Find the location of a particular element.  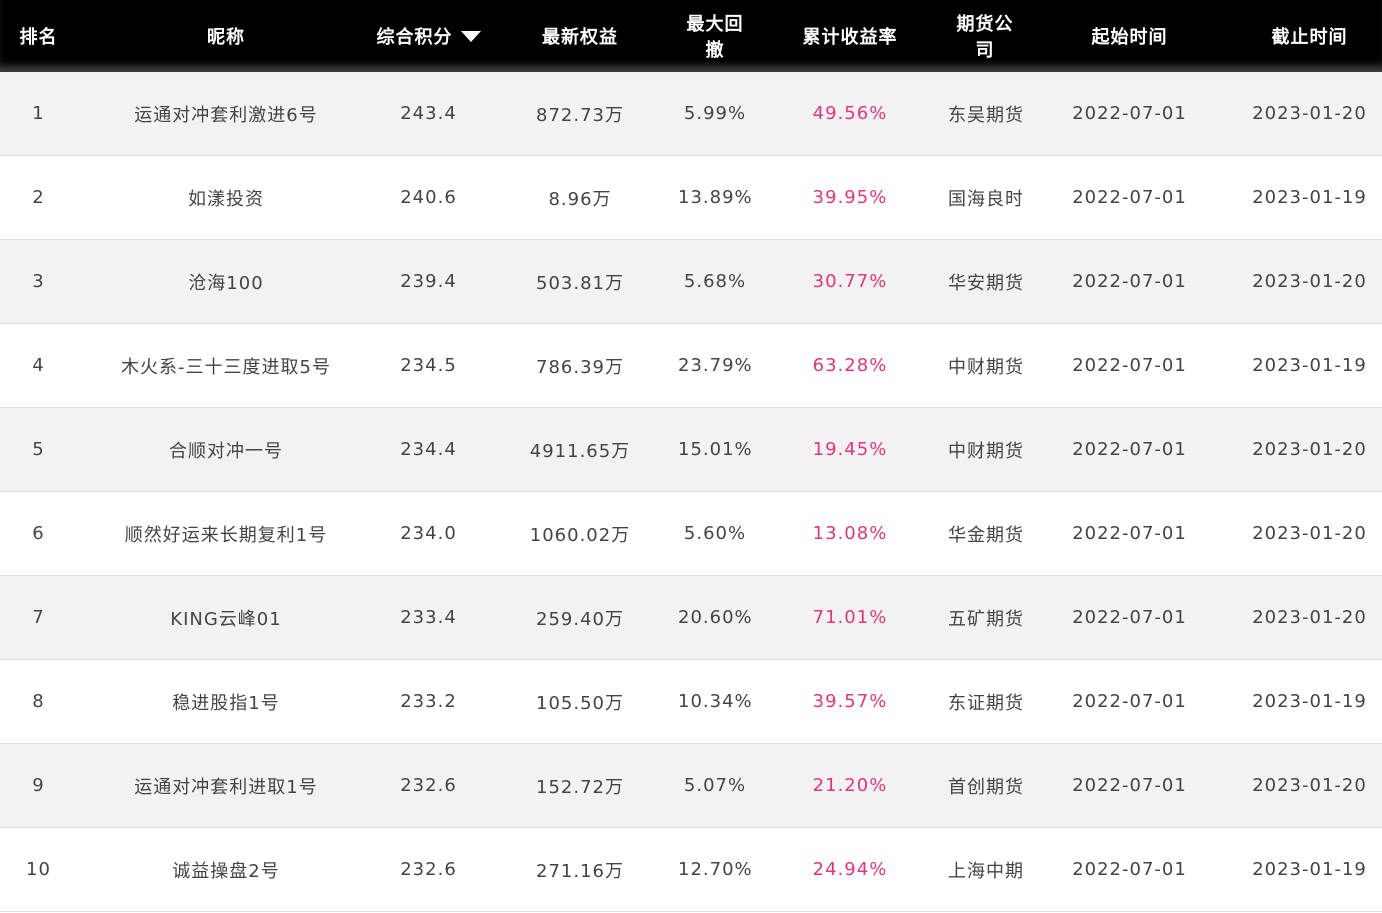

cell-nickname: 诚益操盘2号 is located at coordinates (226, 869).